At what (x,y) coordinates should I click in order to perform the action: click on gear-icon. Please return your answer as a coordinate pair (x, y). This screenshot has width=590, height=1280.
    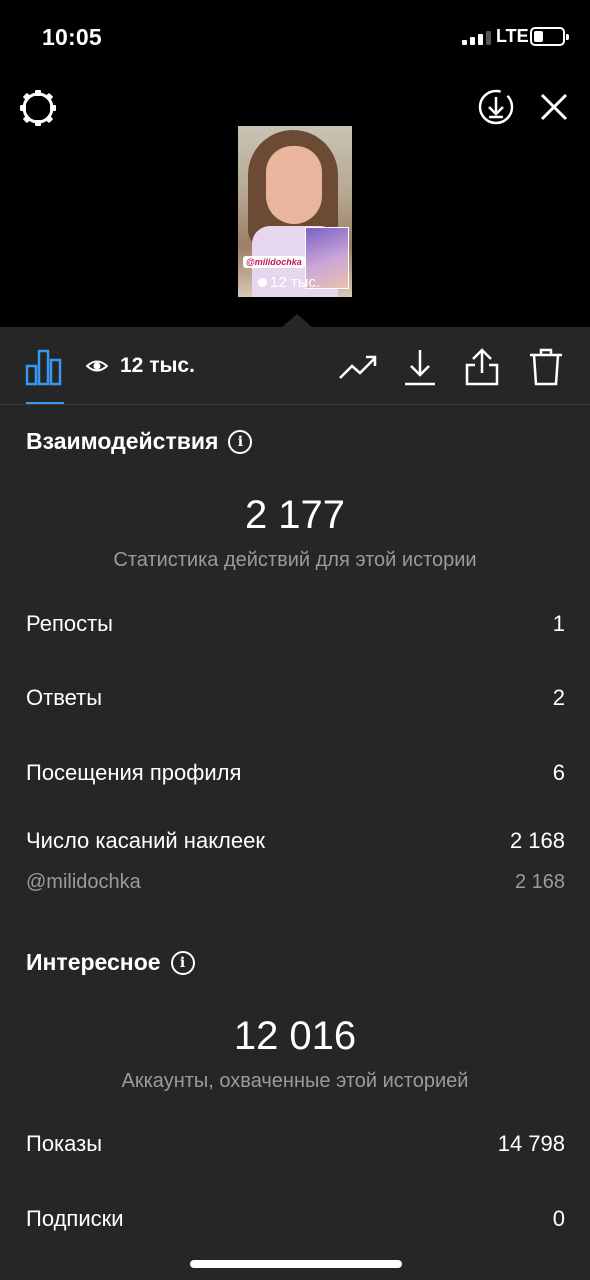
    Looking at the image, I should click on (38, 108).